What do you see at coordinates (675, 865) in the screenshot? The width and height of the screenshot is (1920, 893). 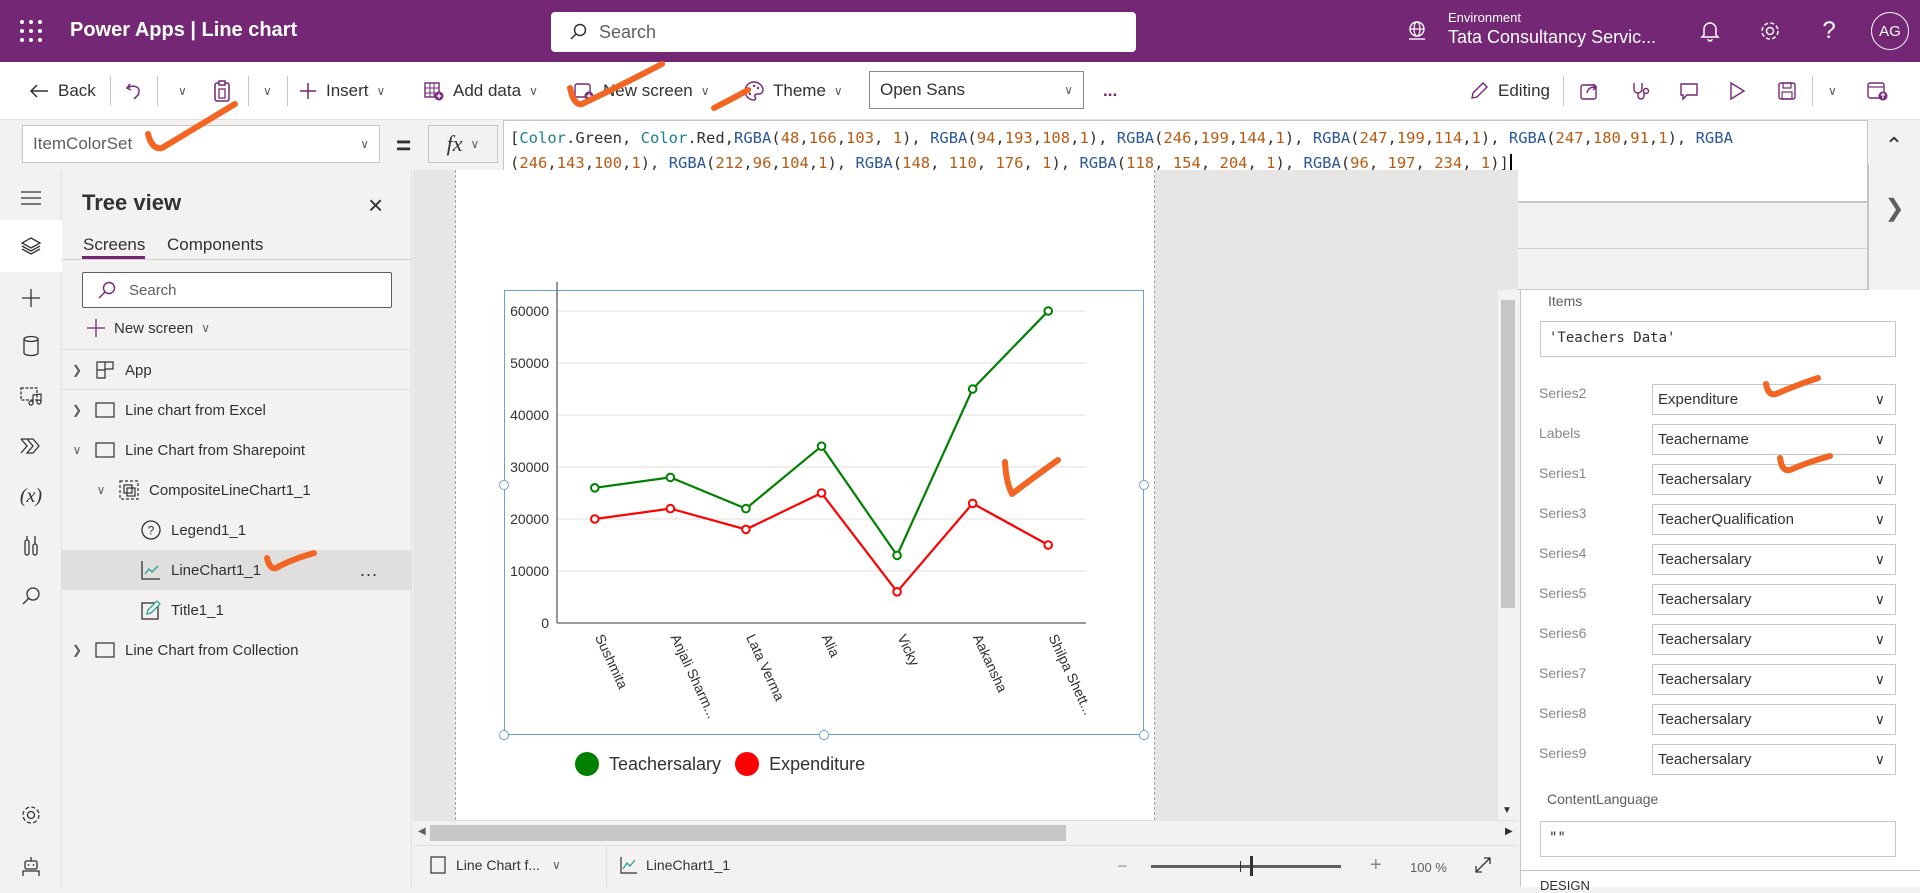 I see `control-breadcrumb: LineChart1_1` at bounding box center [675, 865].